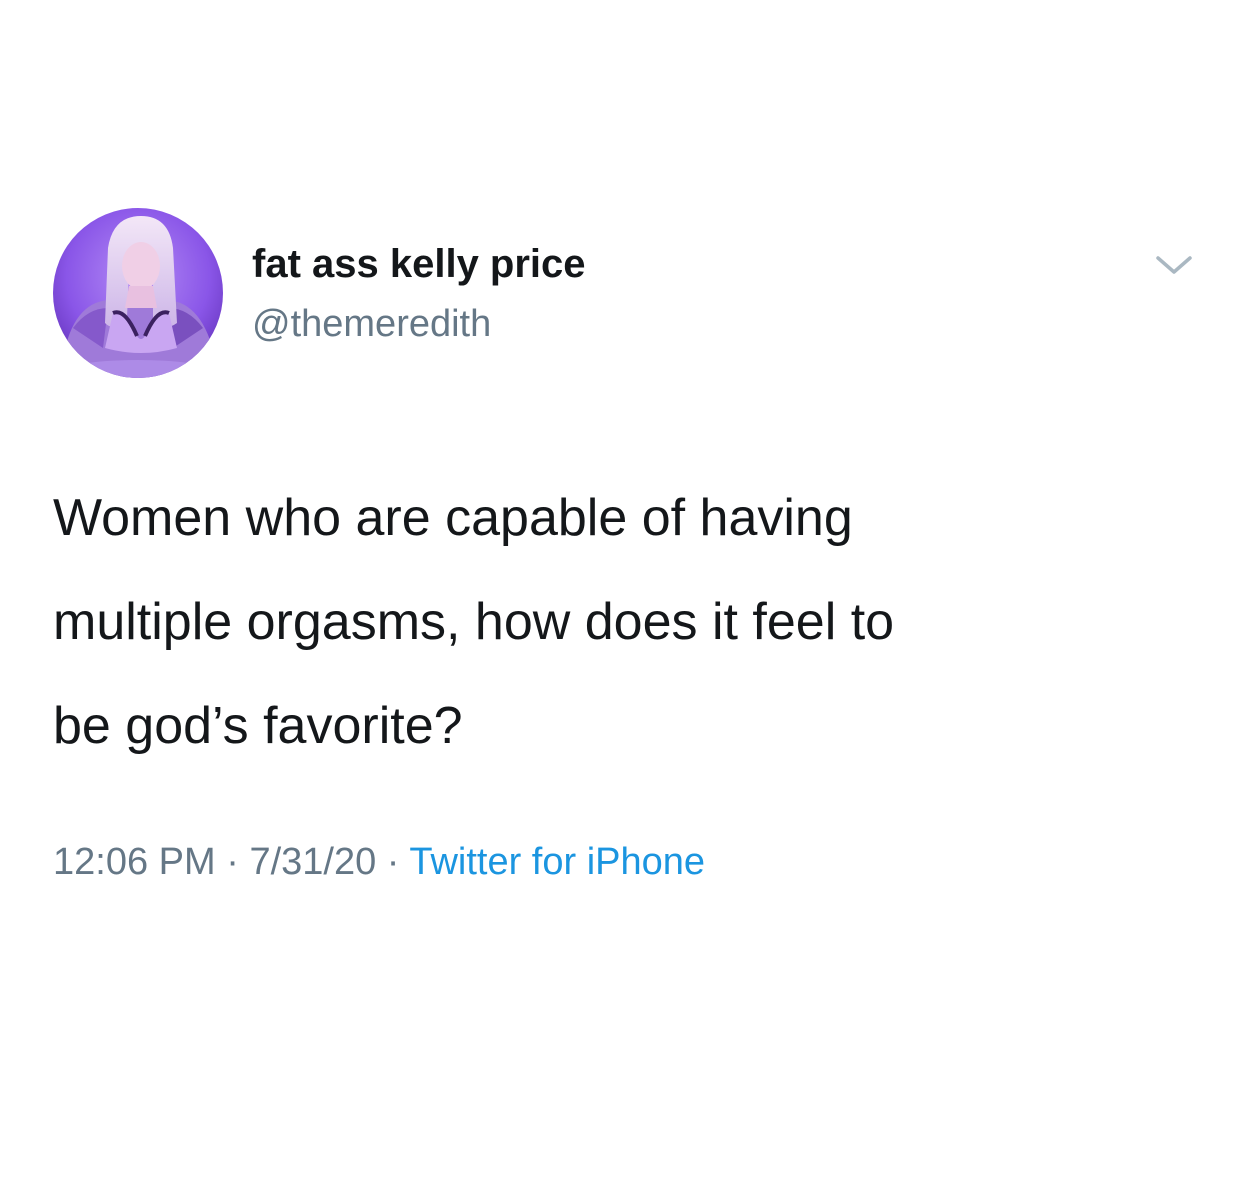 This screenshot has width=1242, height=1196. I want to click on author-handle: @themeredith, so click(371, 324).